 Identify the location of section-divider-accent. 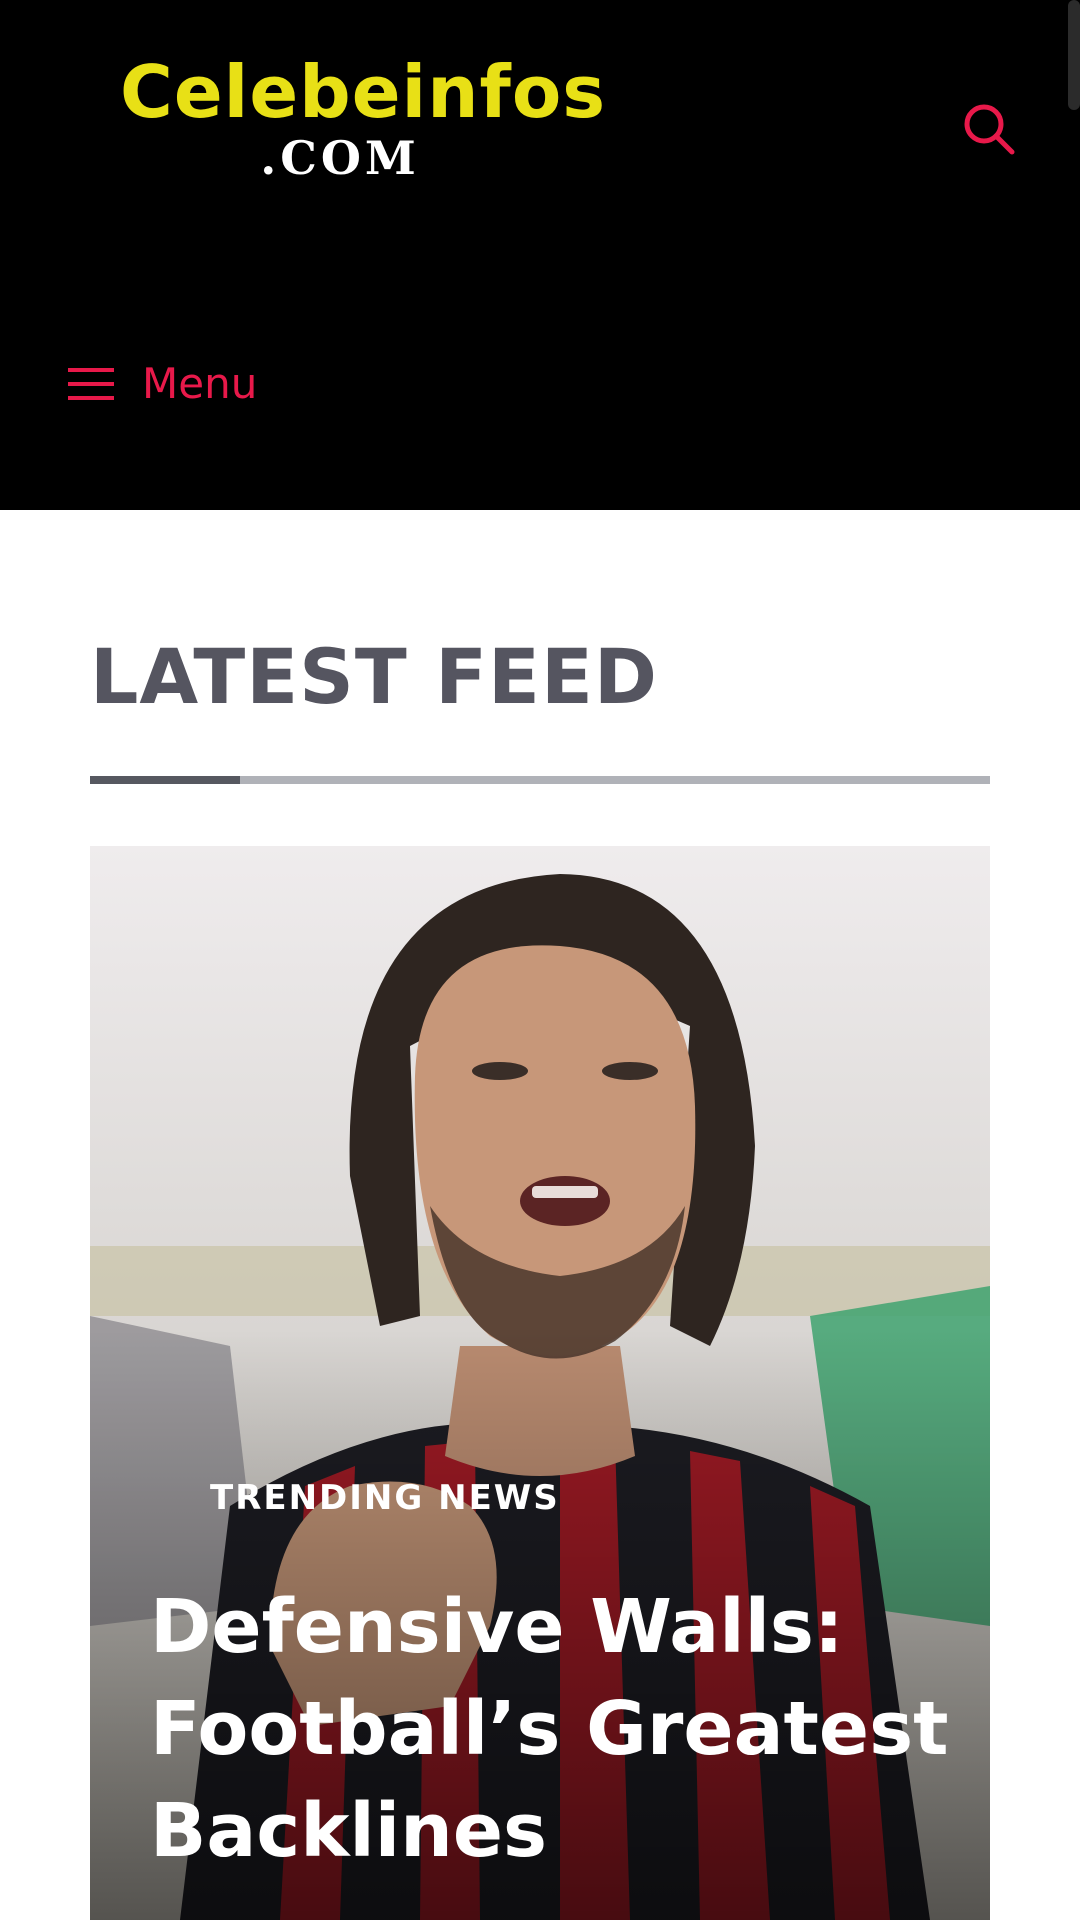
(165, 780).